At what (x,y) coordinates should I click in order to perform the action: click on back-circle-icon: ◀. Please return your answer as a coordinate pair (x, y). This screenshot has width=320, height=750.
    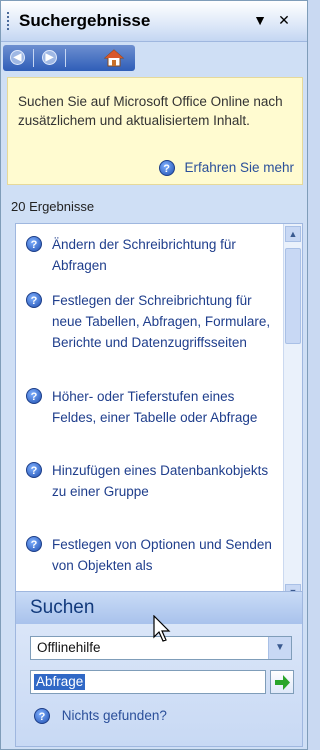
    Looking at the image, I should click on (17, 57).